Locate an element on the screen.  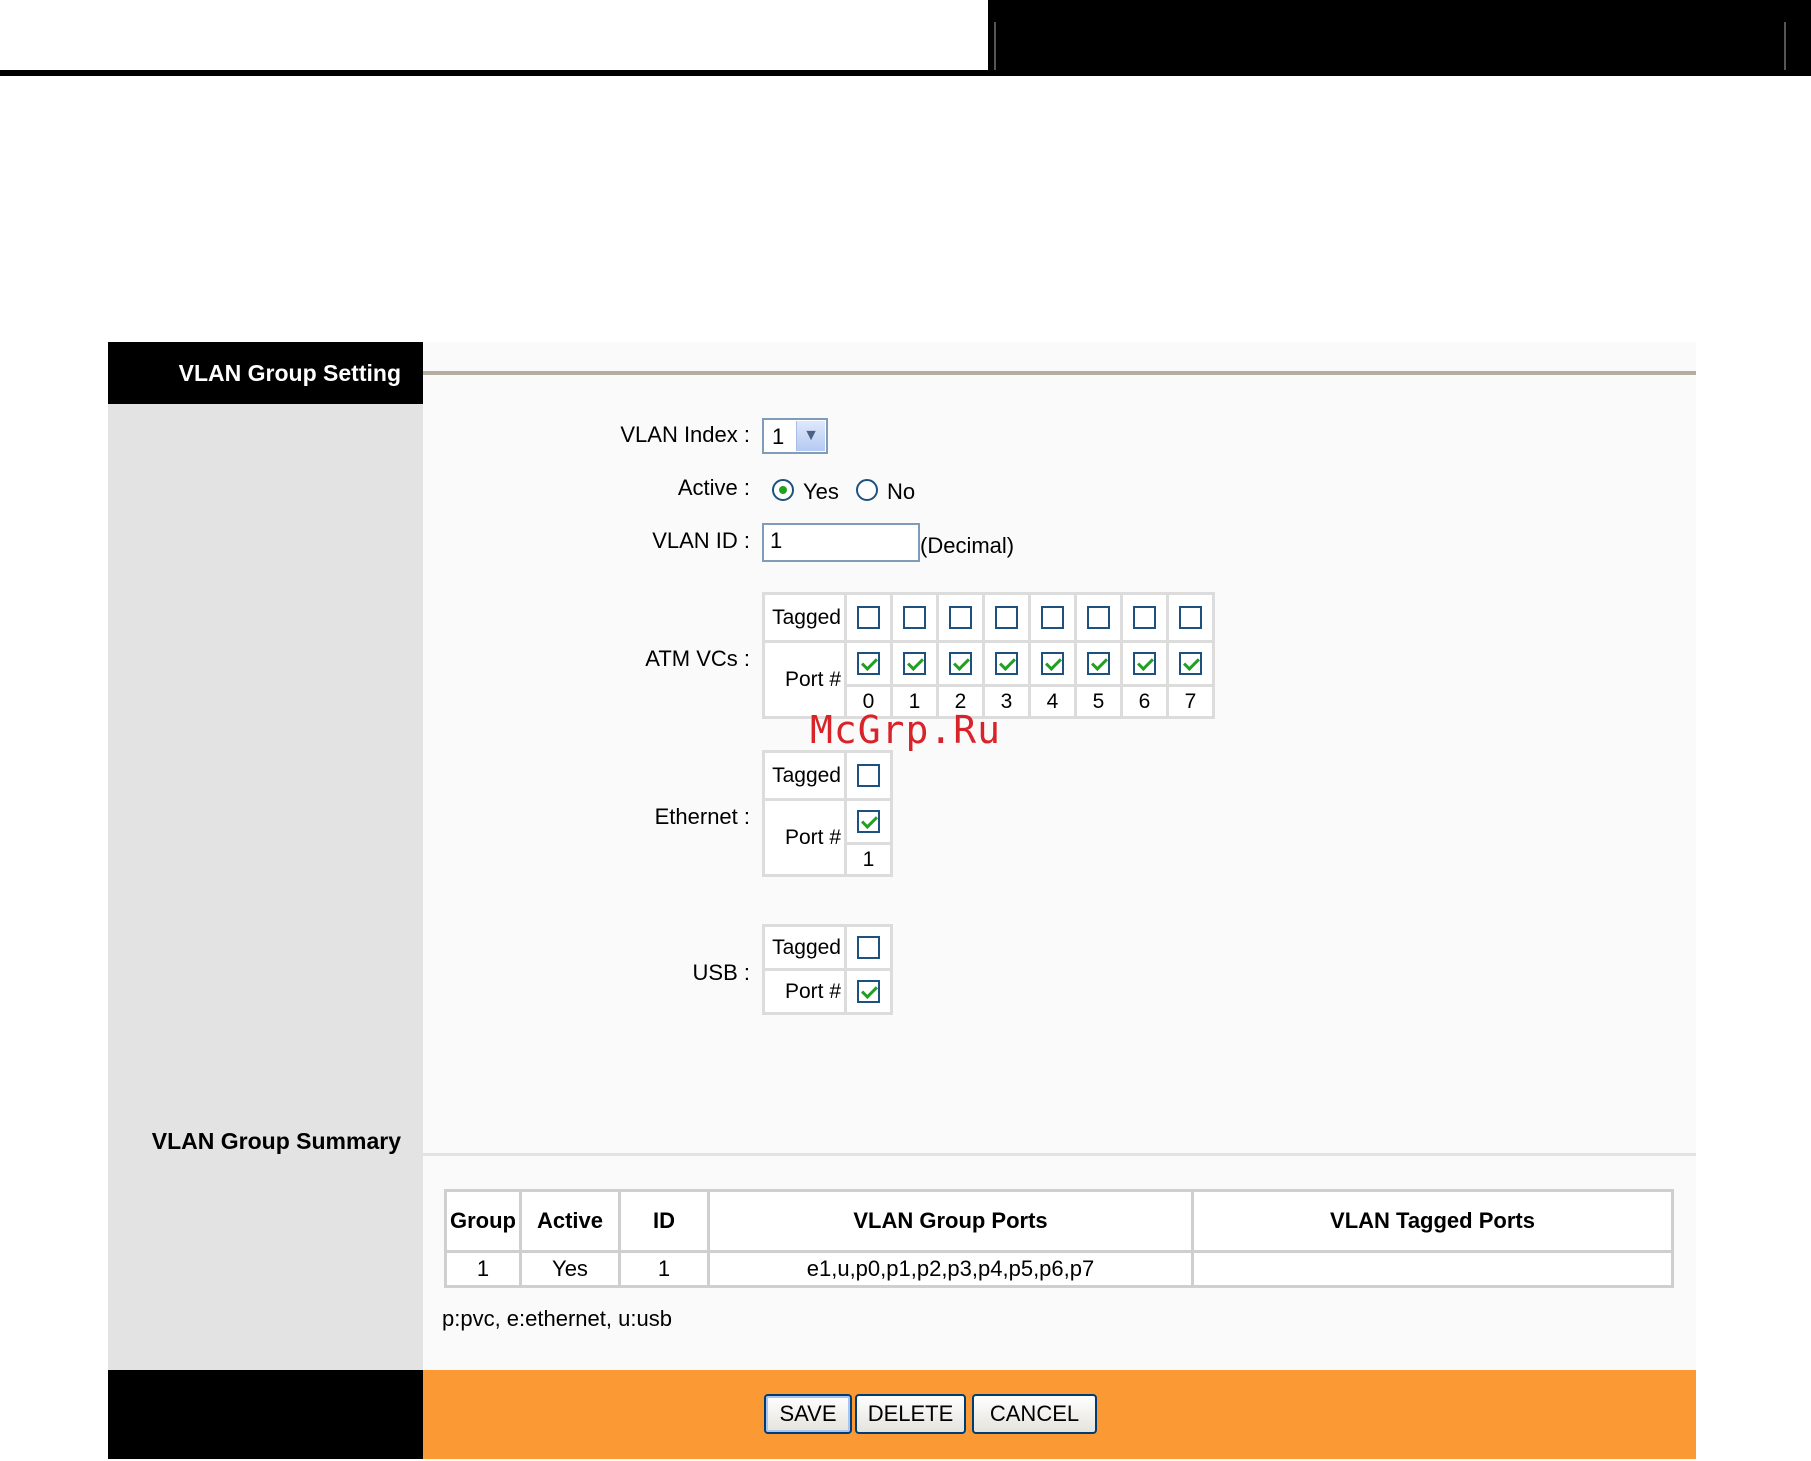
ethernet-table: Tagged Port # 1 is located at coordinates (827, 813).